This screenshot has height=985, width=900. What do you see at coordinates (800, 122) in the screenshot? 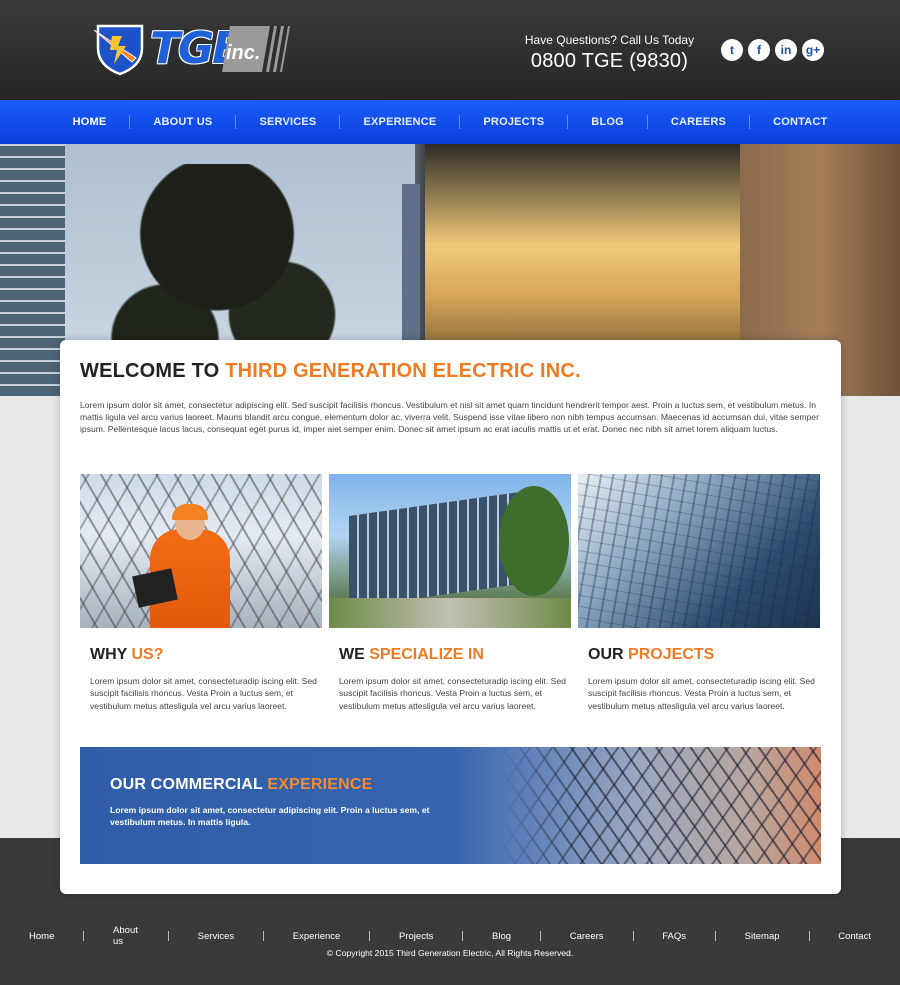
I see `nav-contact: CONTACT` at bounding box center [800, 122].